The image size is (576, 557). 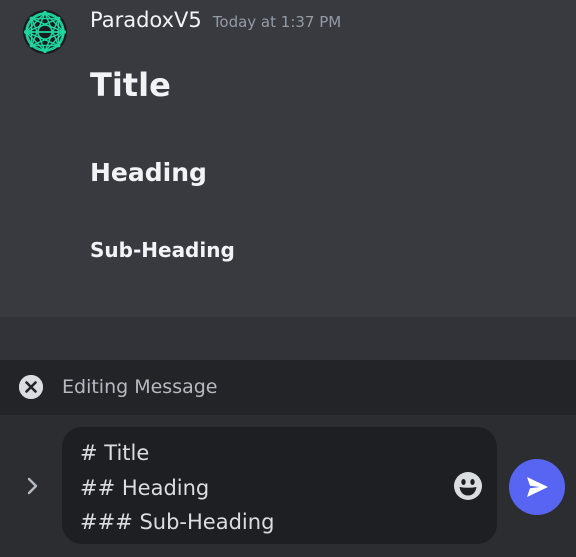 What do you see at coordinates (277, 22) in the screenshot?
I see `message-timestamp: Today at 1:37 PM` at bounding box center [277, 22].